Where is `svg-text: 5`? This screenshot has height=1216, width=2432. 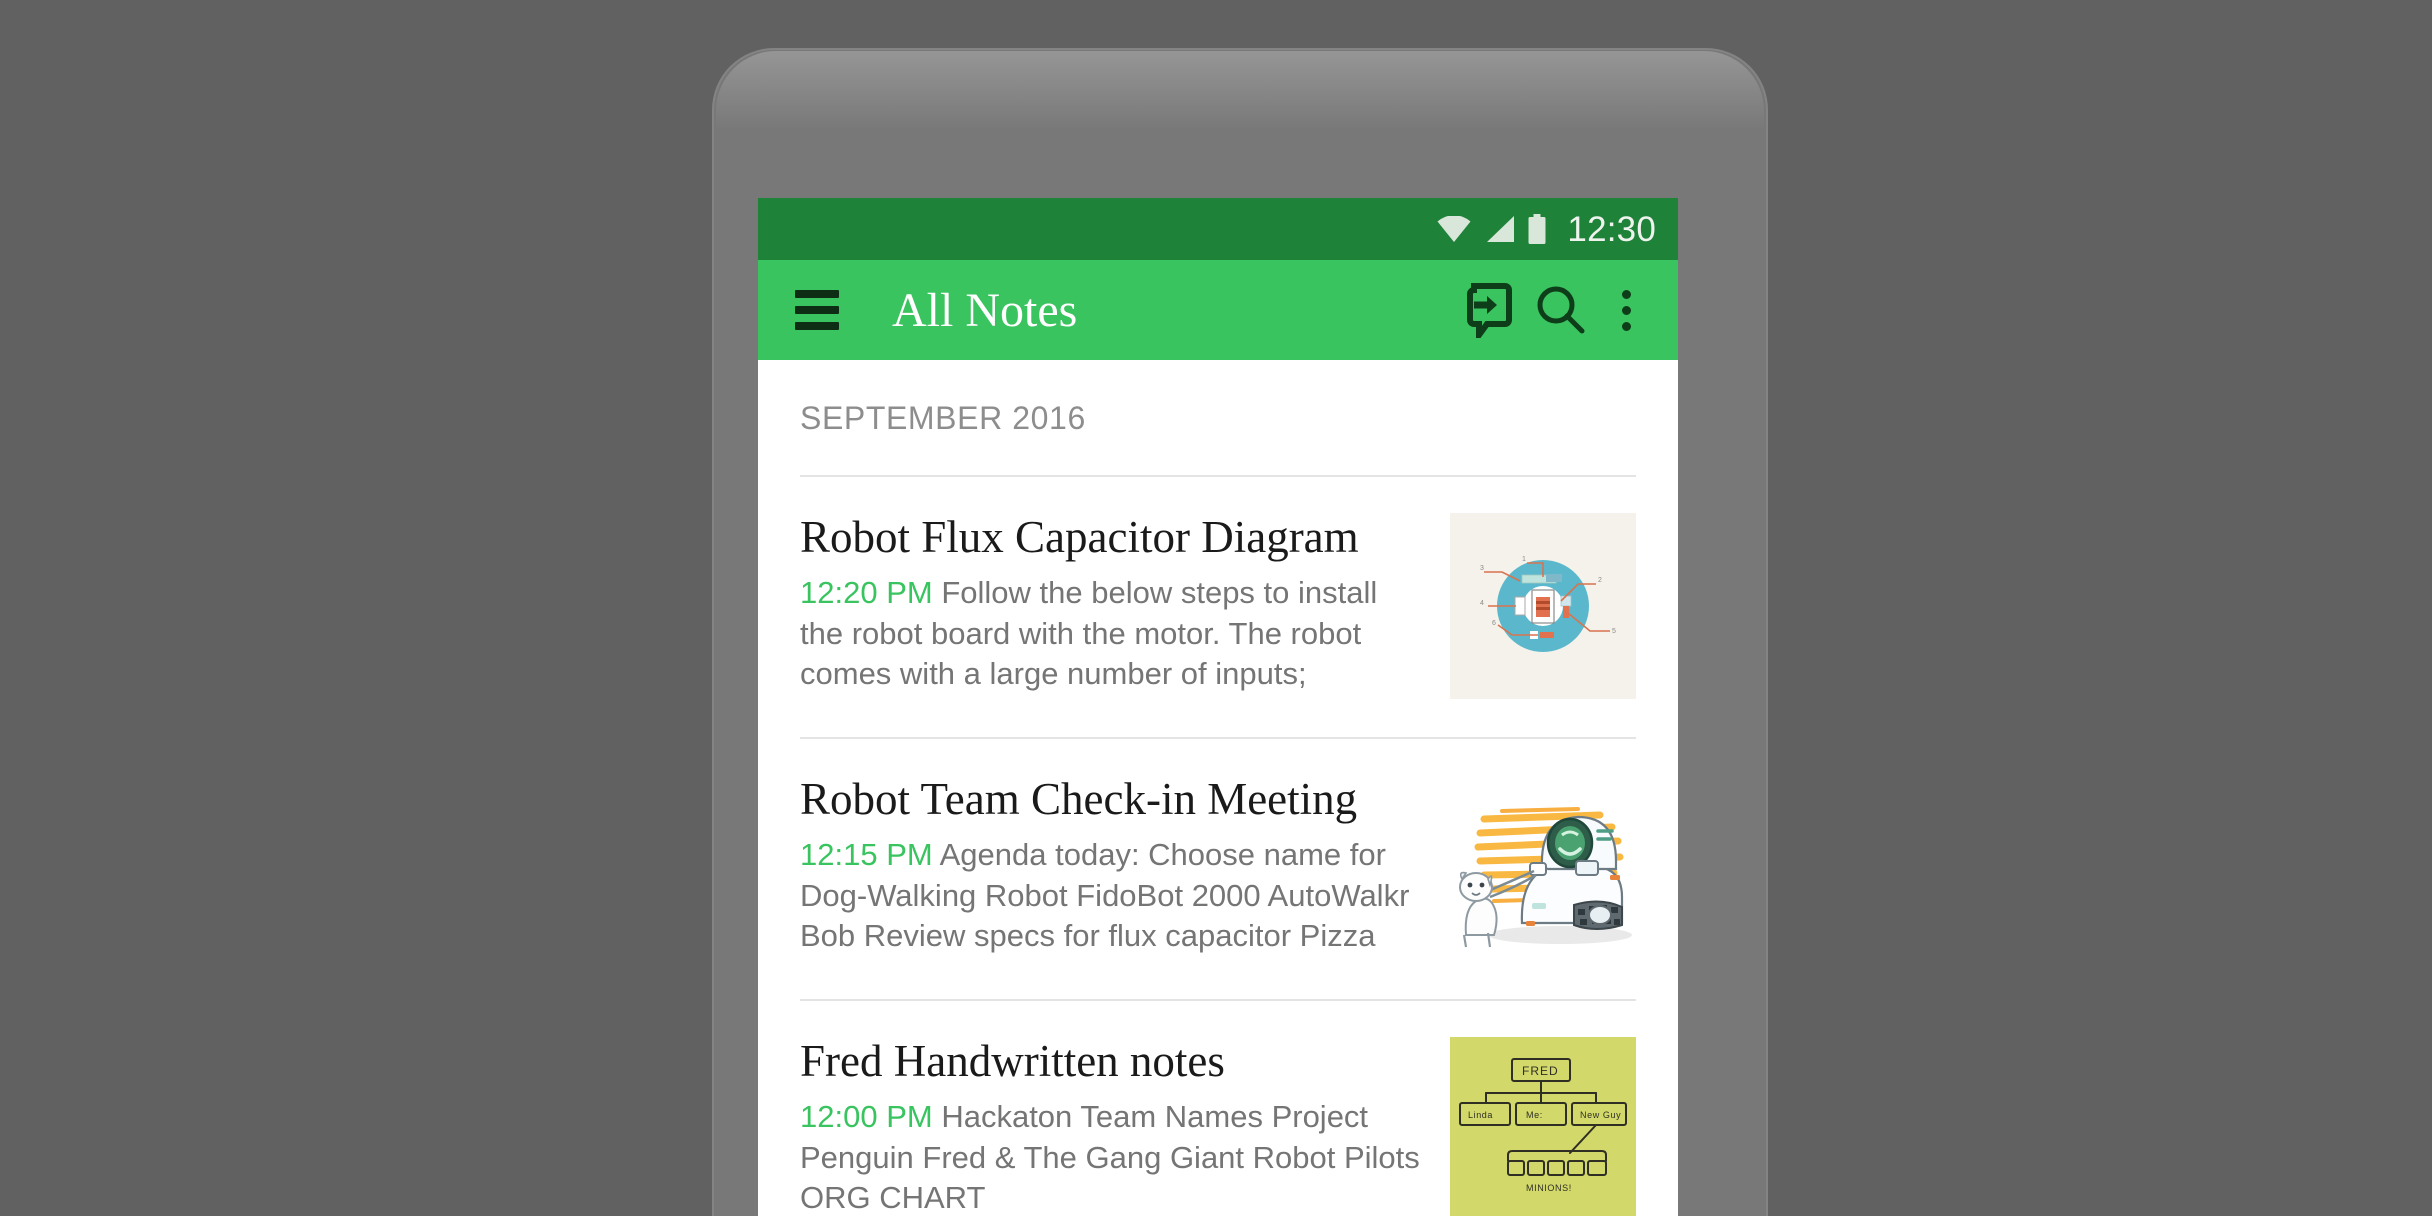
svg-text: 5 is located at coordinates (1614, 631).